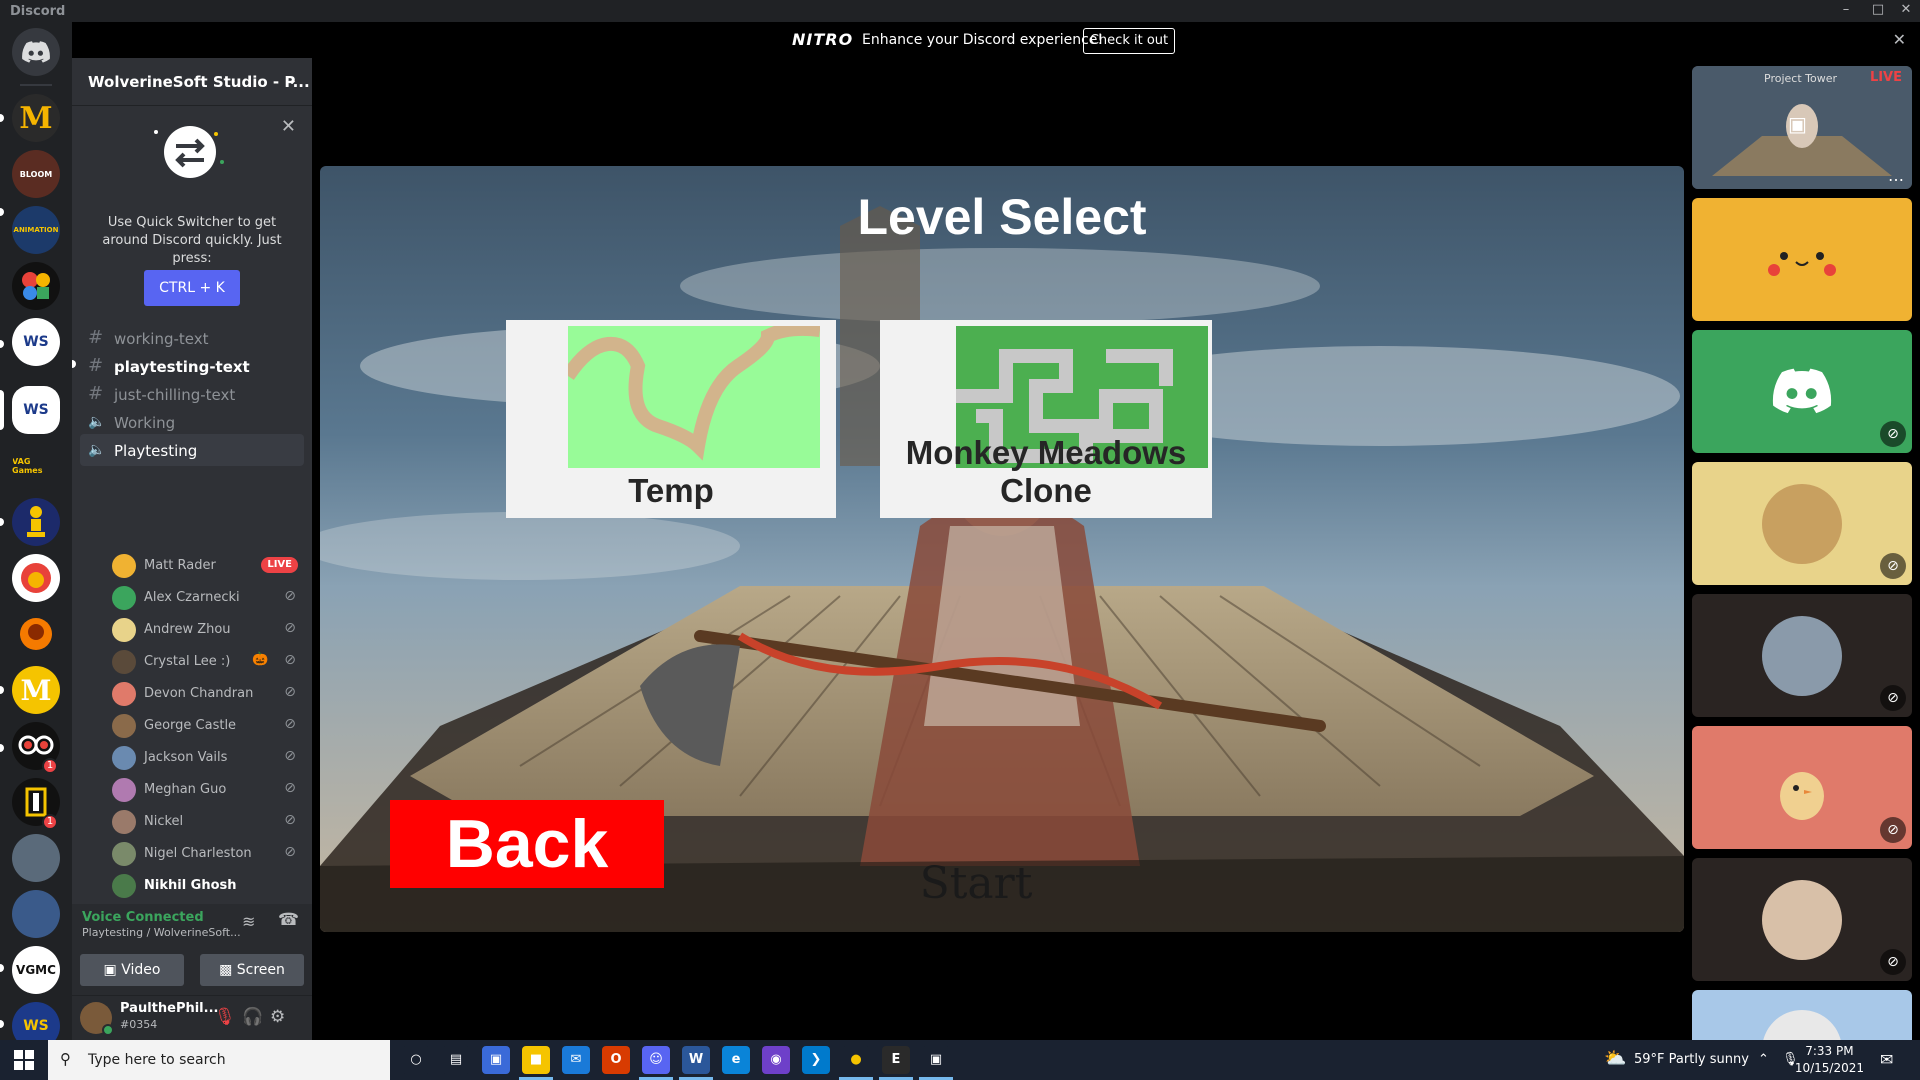 This screenshot has height=1080, width=1920. I want to click on server-mention-badge: 1, so click(50, 766).